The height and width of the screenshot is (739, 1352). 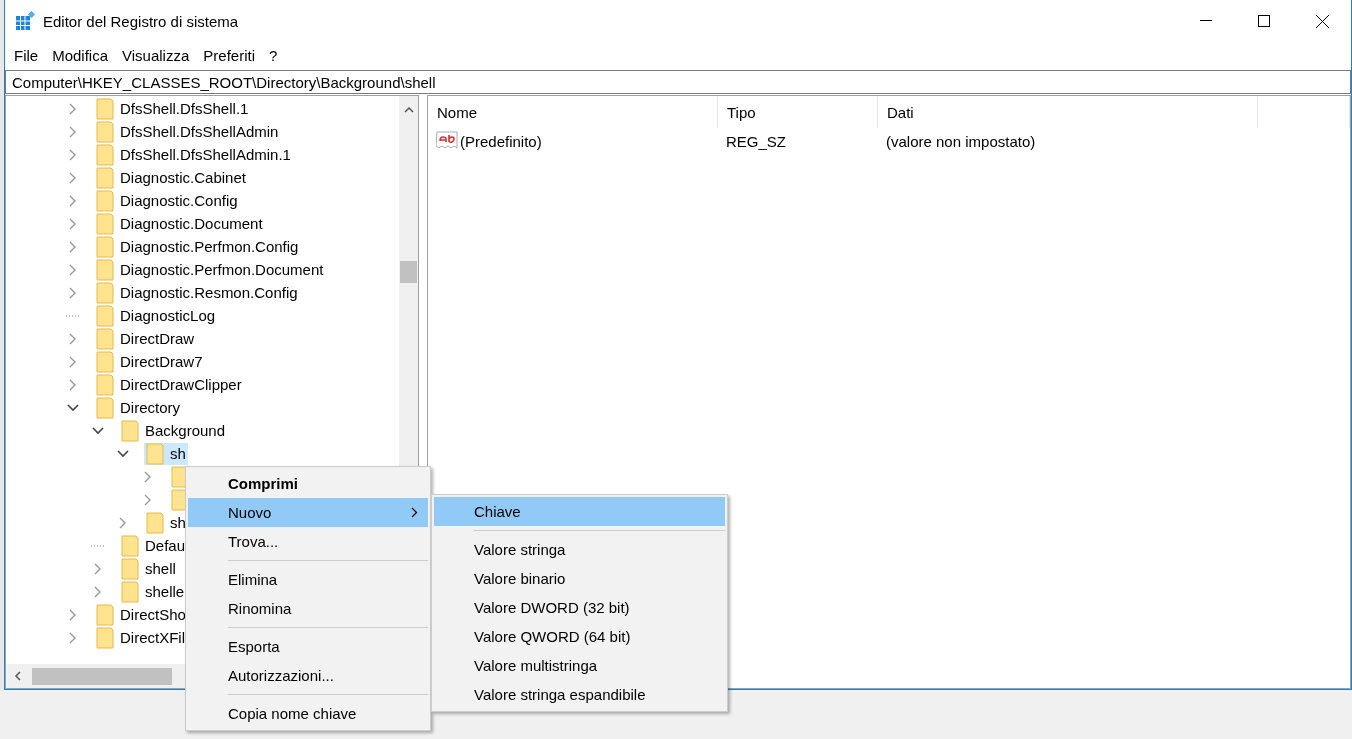 What do you see at coordinates (961, 141) in the screenshot?
I see `table-cell-text: (valore non impostato)` at bounding box center [961, 141].